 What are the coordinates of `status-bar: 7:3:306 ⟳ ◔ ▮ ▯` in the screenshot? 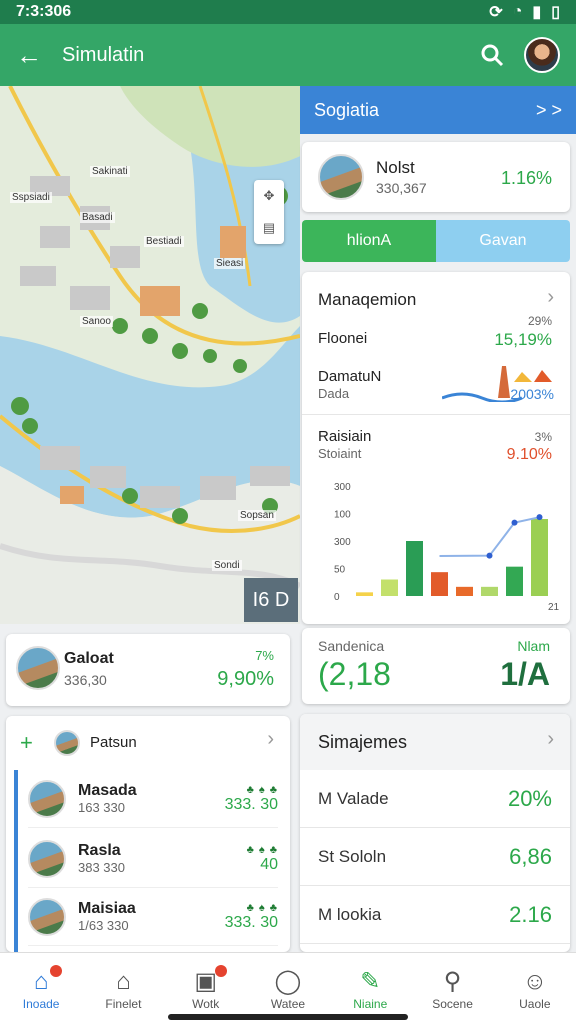 It's located at (288, 12).